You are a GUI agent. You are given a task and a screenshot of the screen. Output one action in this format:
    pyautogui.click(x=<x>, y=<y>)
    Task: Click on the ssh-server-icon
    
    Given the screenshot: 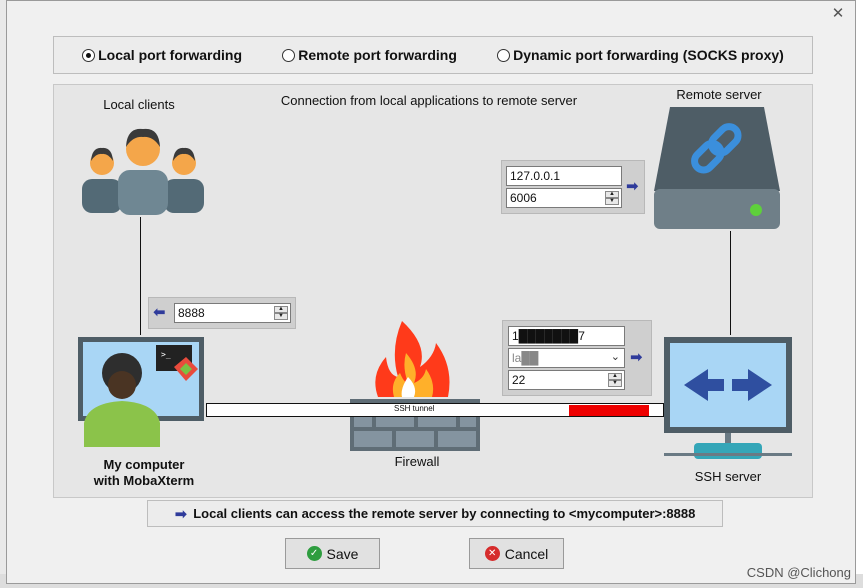 What is the action you would take?
    pyautogui.click(x=728, y=398)
    